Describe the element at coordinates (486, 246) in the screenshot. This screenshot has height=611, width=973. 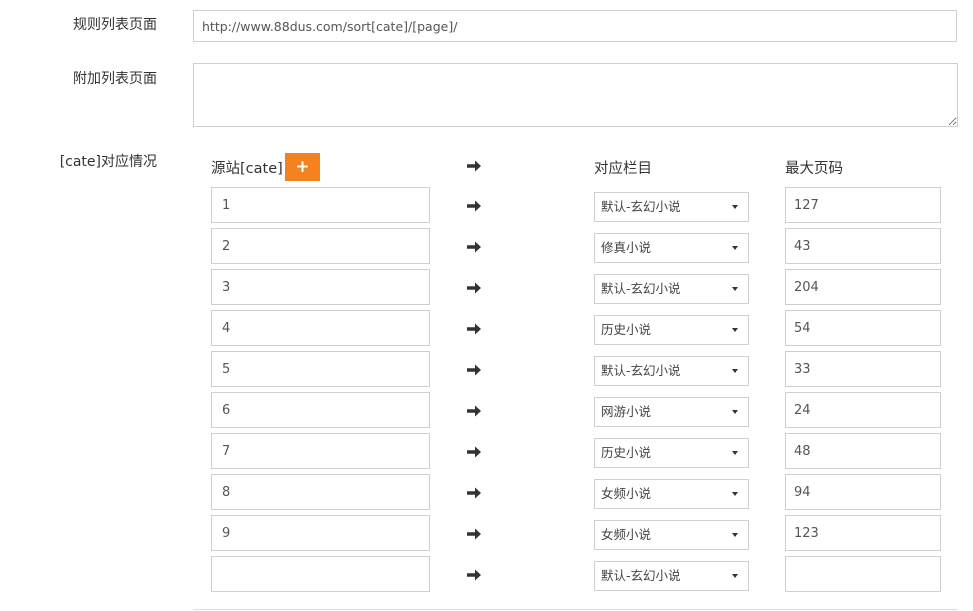
I see `mapping-row: 修真小说` at that location.